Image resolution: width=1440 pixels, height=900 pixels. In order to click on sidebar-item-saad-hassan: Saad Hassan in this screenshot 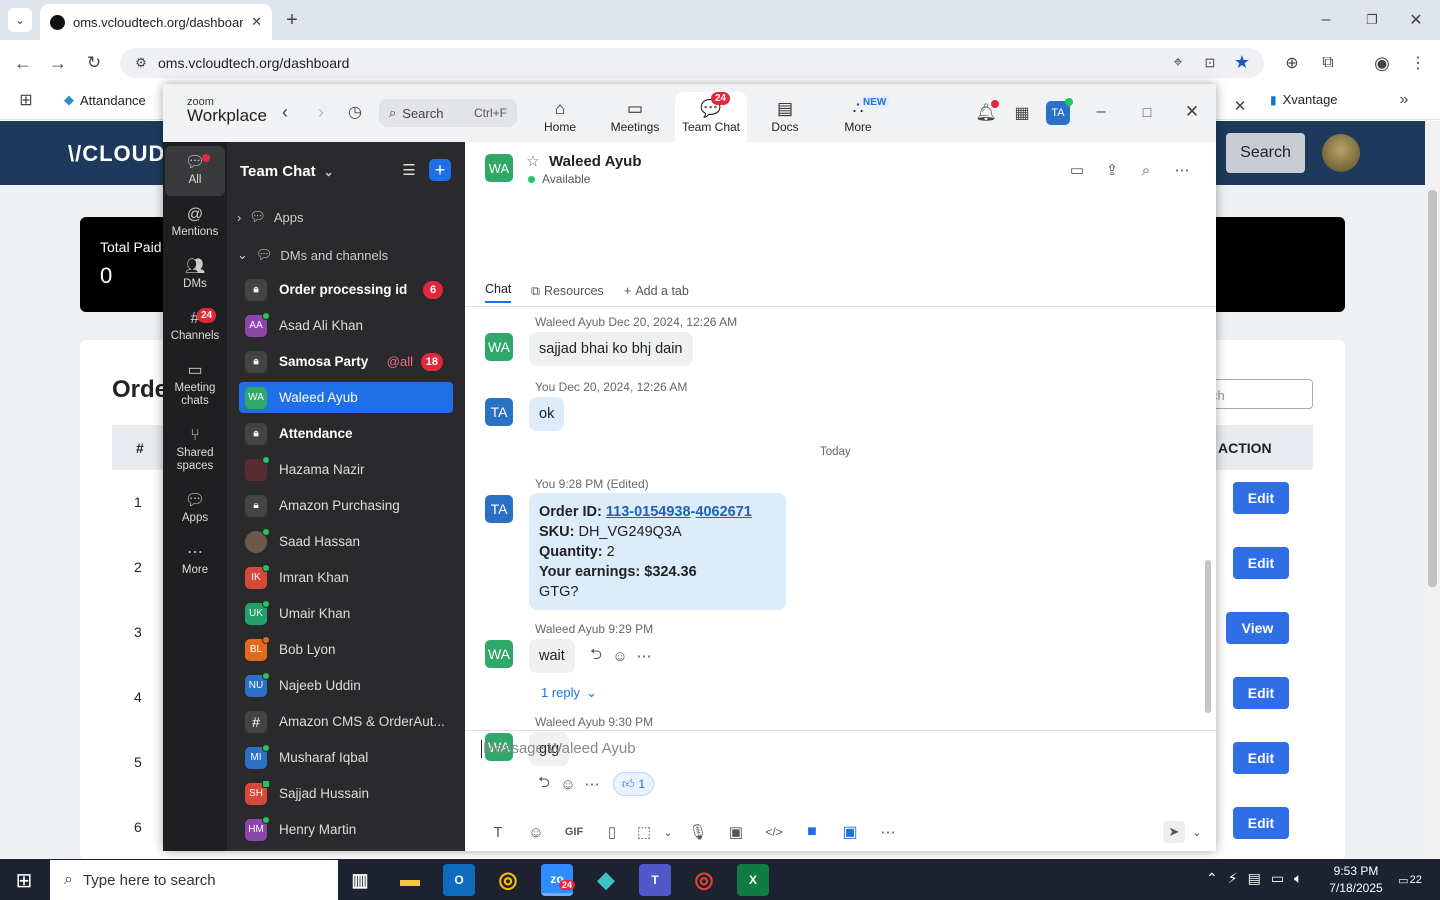, I will do `click(346, 541)`.